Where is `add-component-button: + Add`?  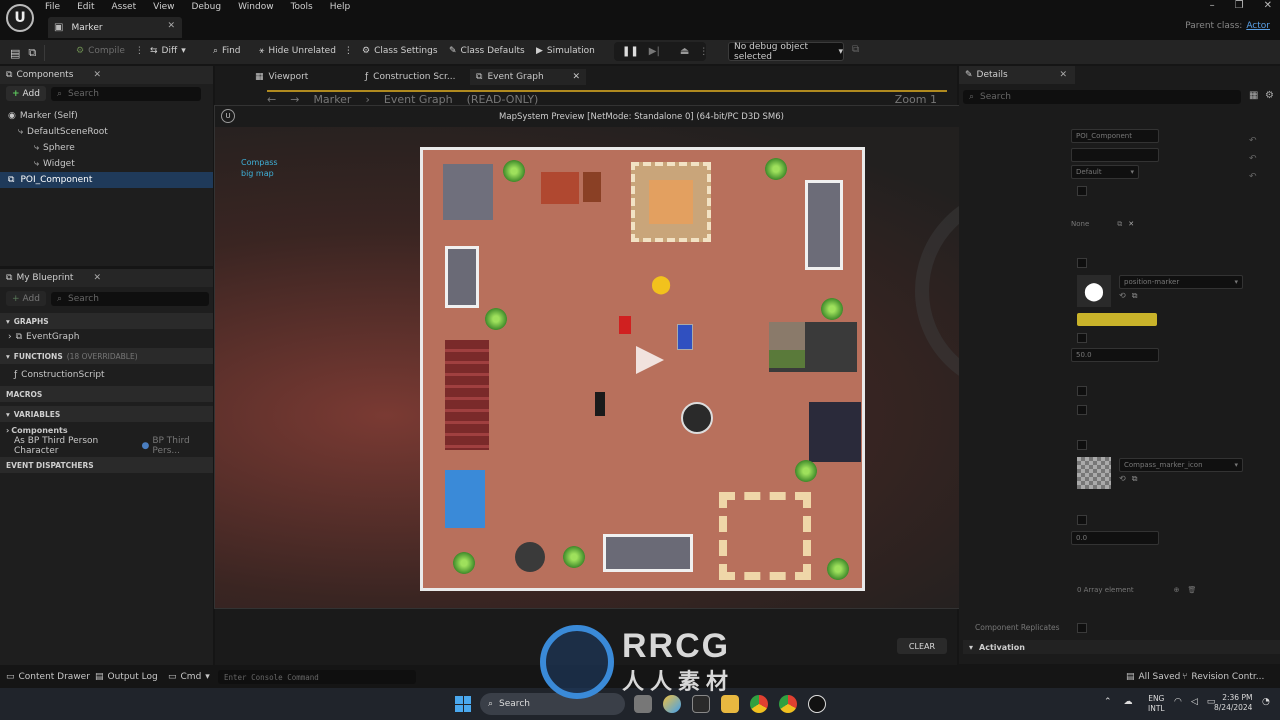
add-component-button: + Add is located at coordinates (26, 93).